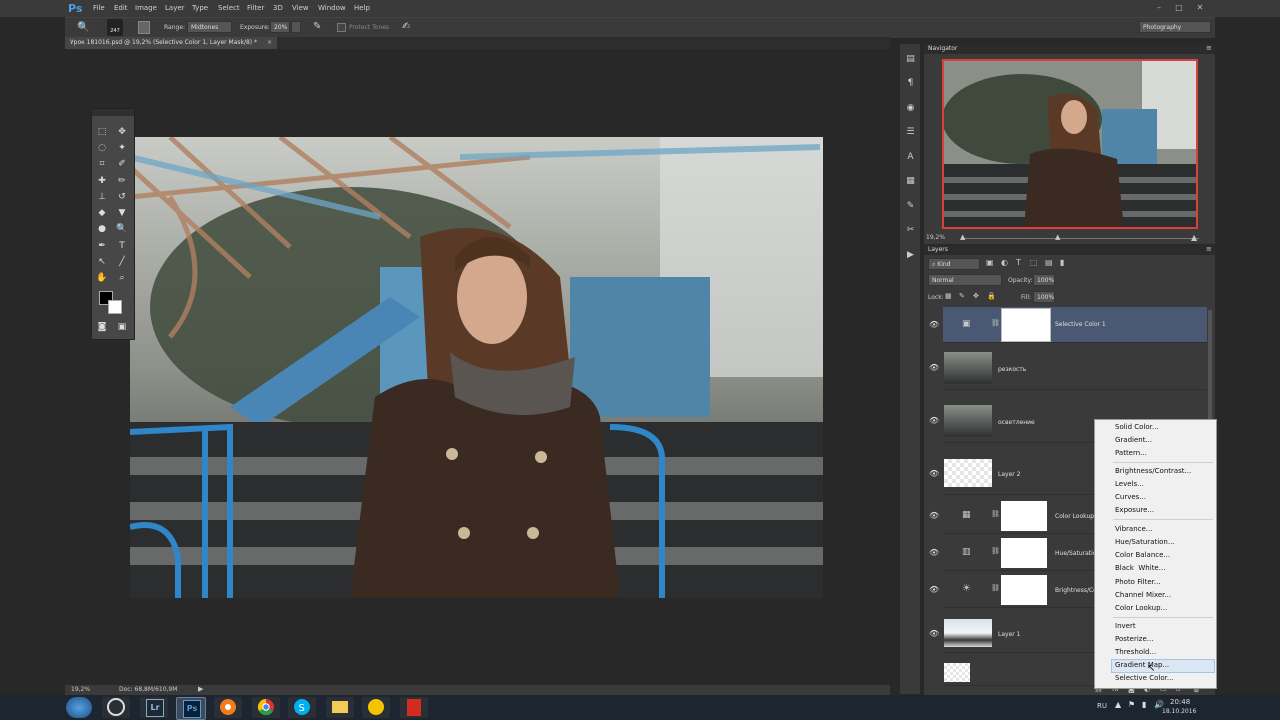 The width and height of the screenshot is (1280, 720). I want to click on filter-smart-object-icon: ▤, so click(1049, 262).